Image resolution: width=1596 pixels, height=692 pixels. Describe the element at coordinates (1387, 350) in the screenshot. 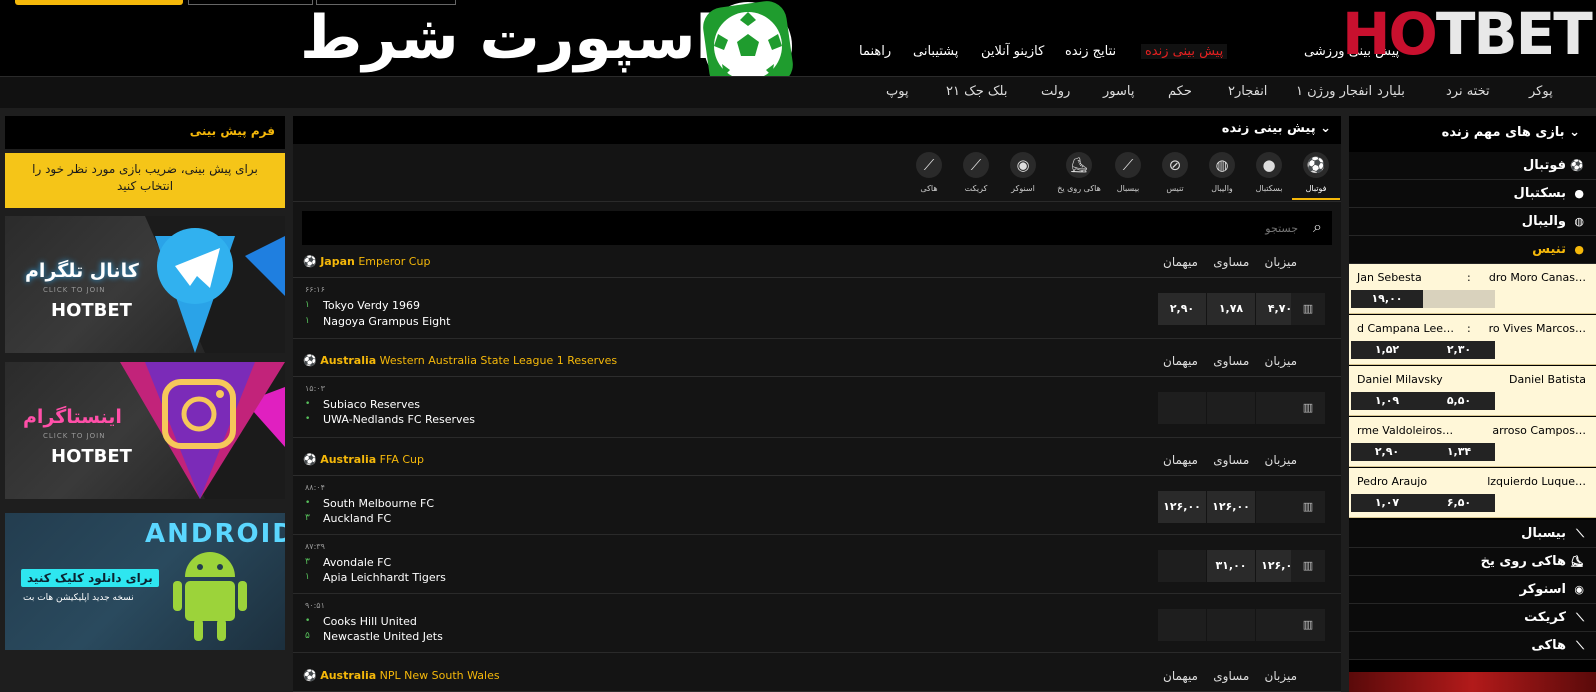

I see `odd-button: ۱,۵۲` at that location.